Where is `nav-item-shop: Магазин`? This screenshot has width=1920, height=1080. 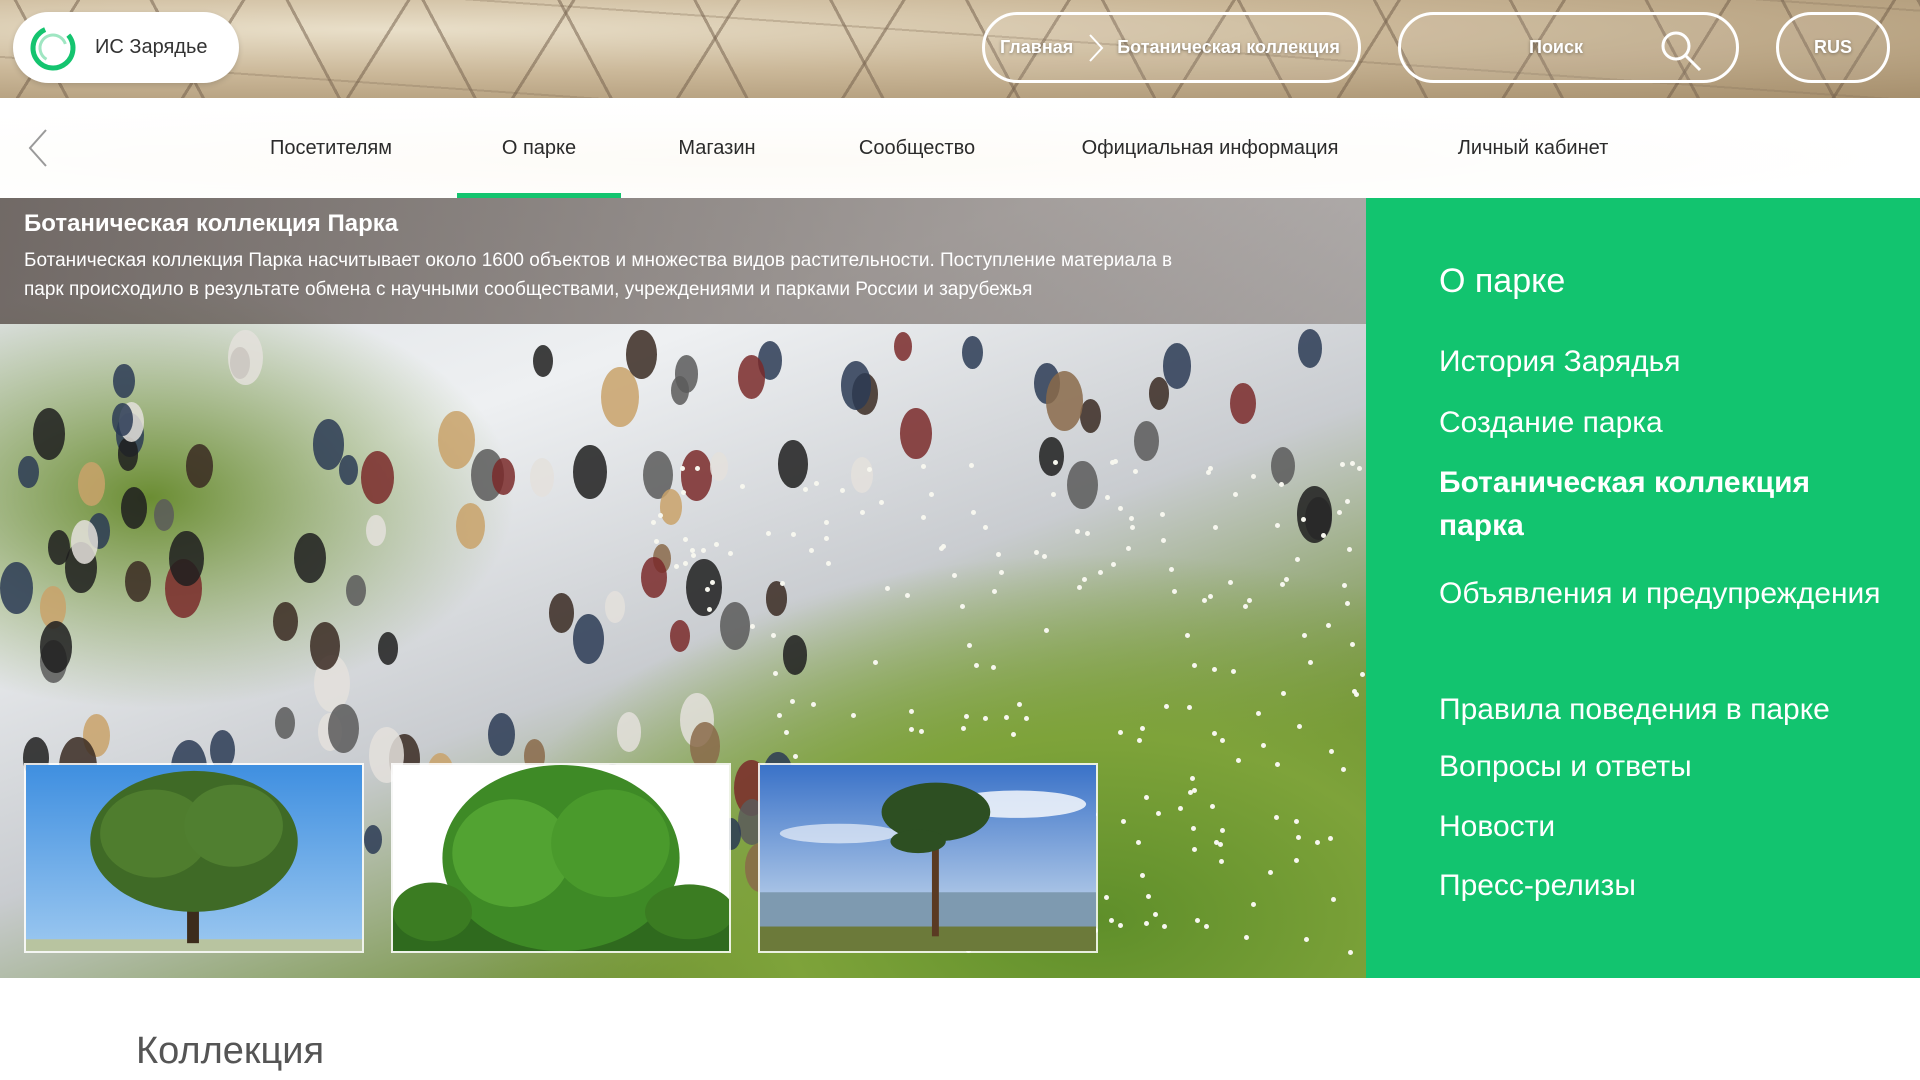
nav-item-shop: Магазин is located at coordinates (717, 148).